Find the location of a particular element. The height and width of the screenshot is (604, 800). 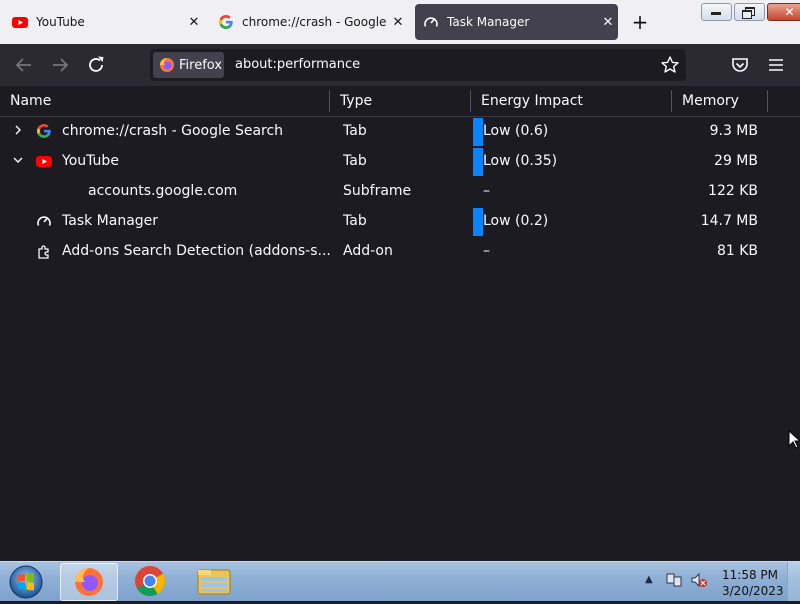

bookmark-star-icon is located at coordinates (670, 65).